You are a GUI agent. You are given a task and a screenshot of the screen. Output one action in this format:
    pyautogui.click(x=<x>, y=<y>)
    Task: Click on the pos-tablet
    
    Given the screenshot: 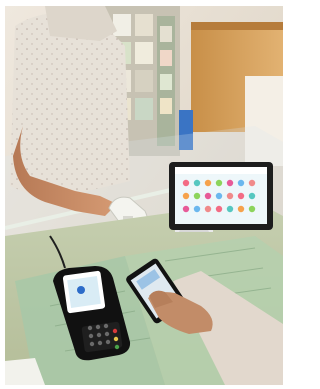 What is the action you would take?
    pyautogui.click(x=221, y=197)
    